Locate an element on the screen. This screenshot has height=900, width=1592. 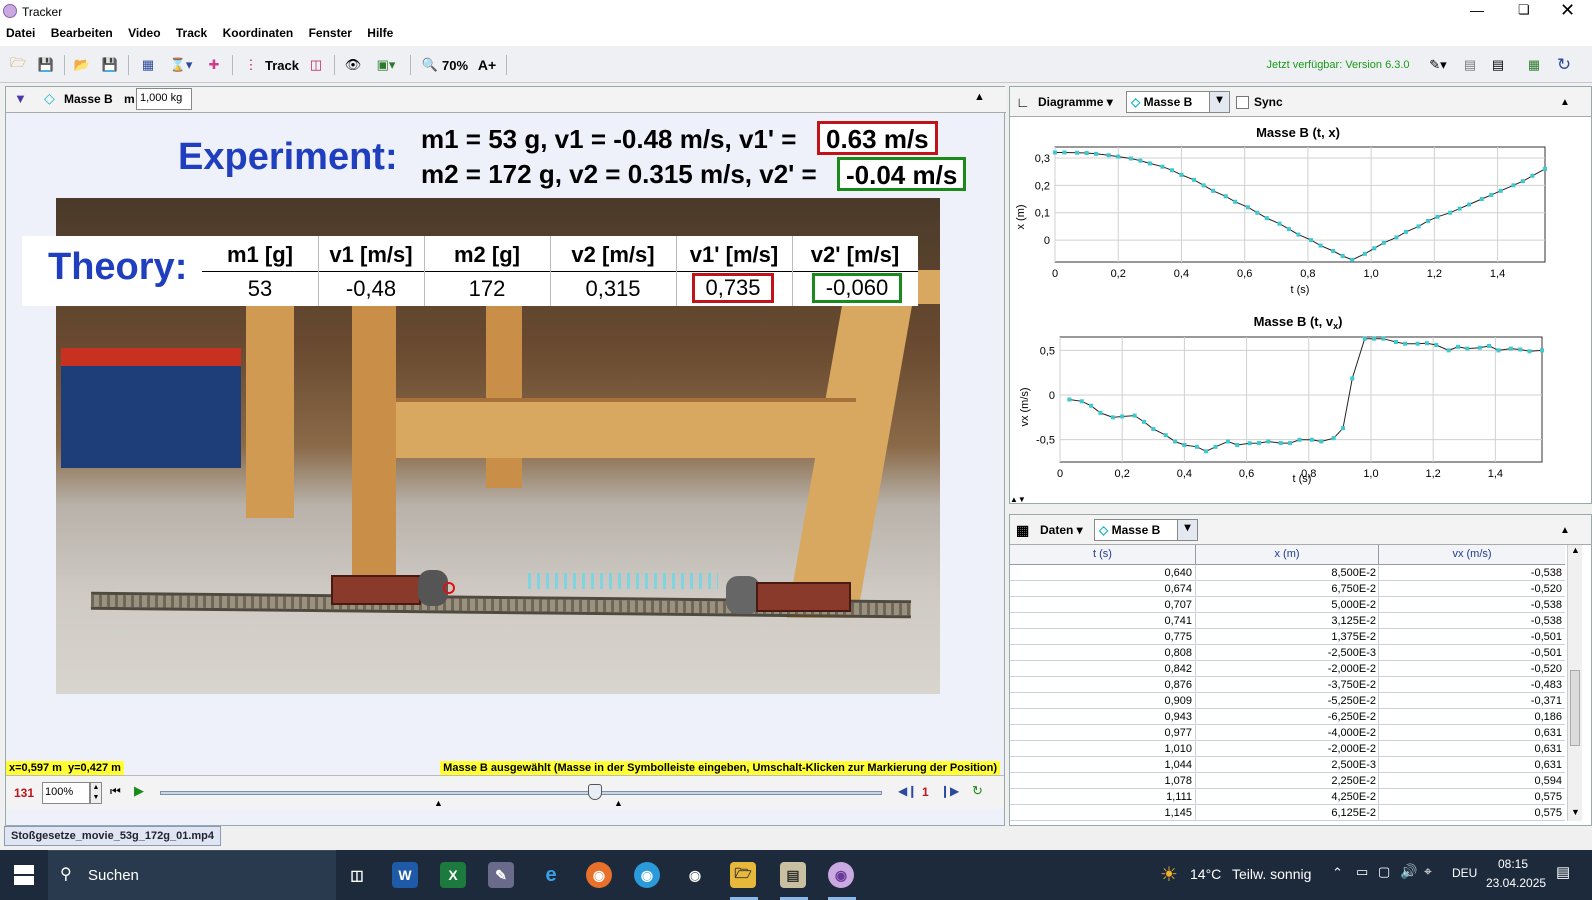
col-header-vx: vx (m/s) is located at coordinates (1472, 554).